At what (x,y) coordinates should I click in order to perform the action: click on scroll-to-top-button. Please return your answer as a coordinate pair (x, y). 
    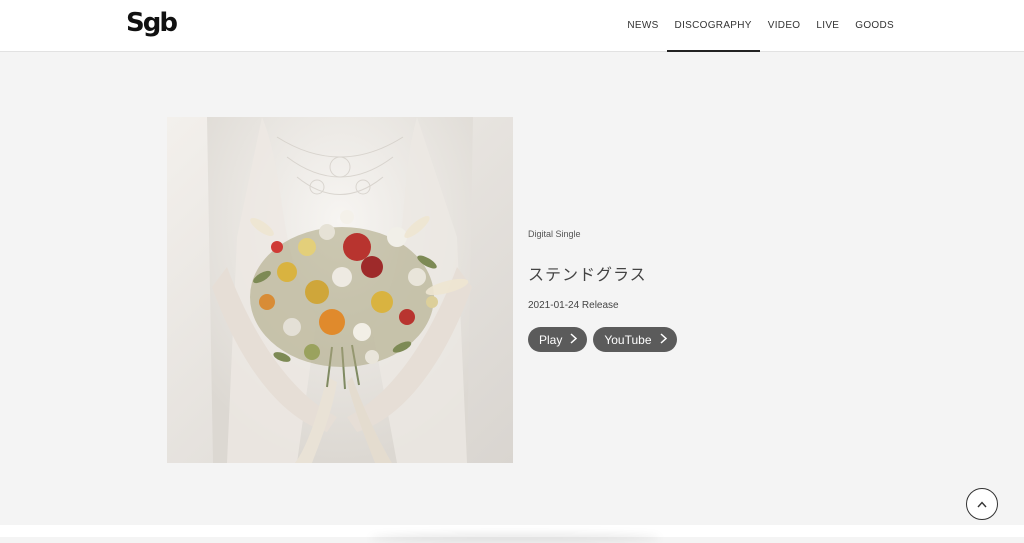
    Looking at the image, I should click on (982, 504).